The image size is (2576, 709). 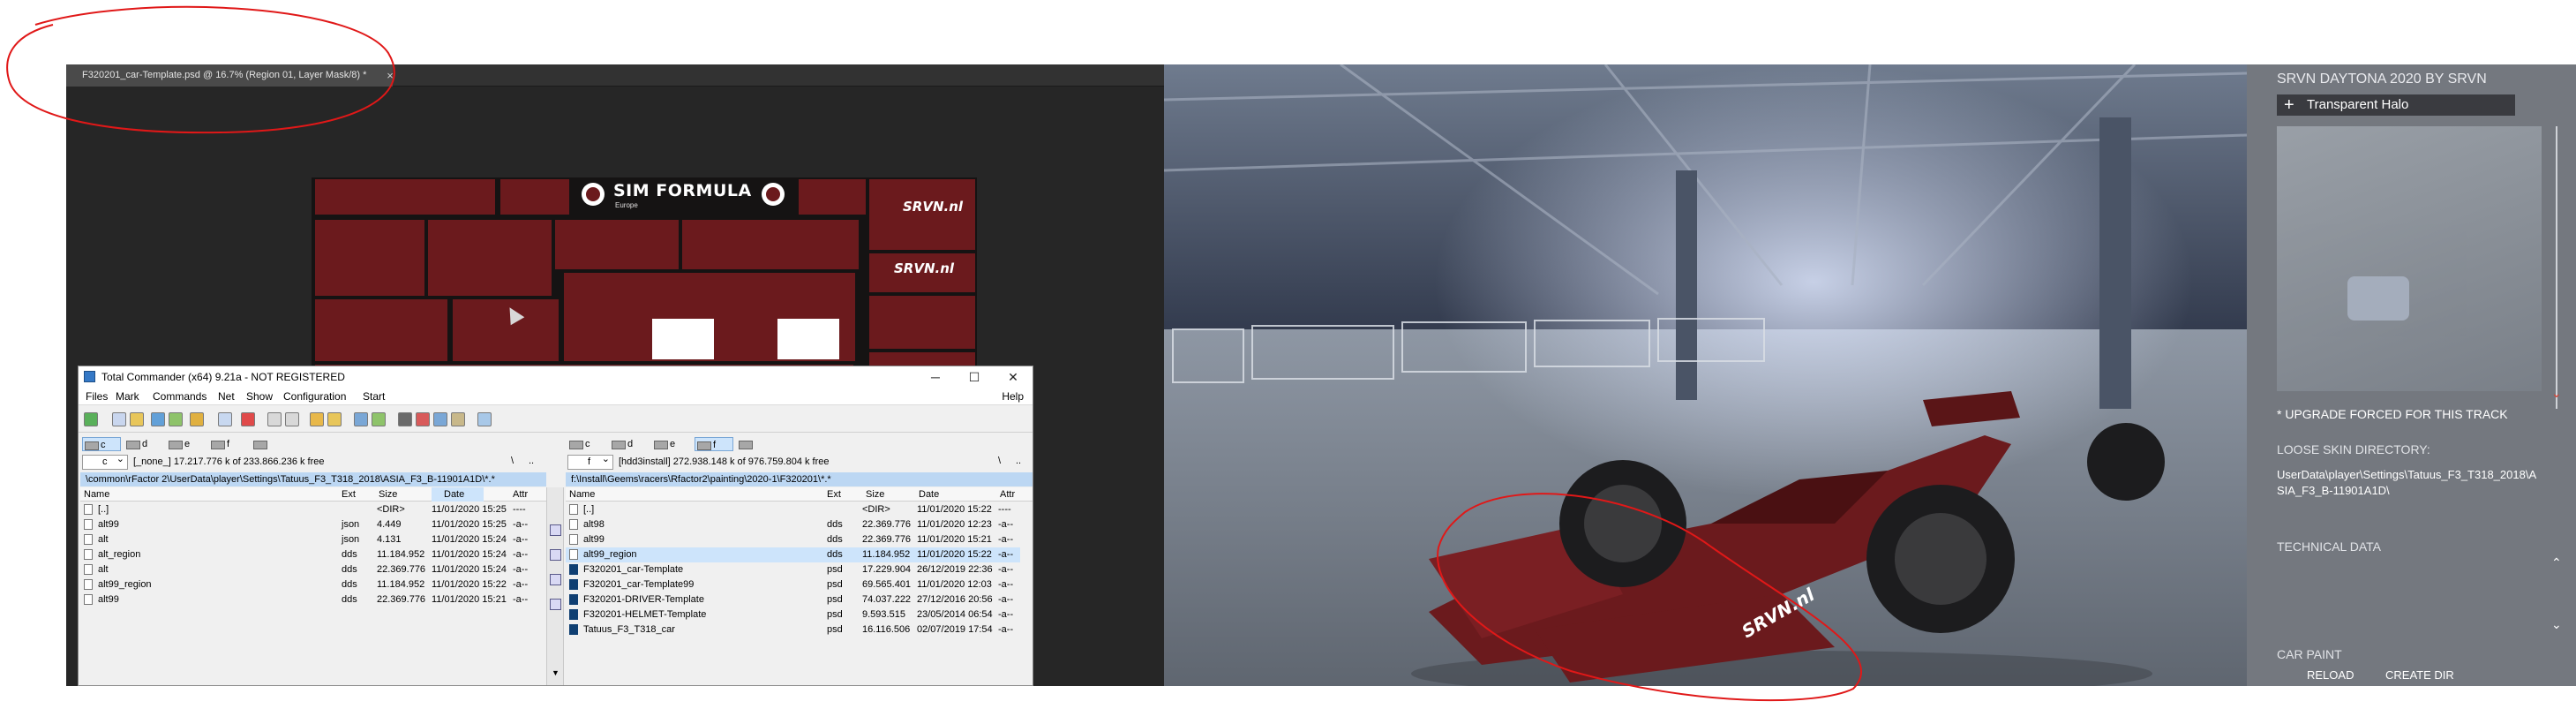 What do you see at coordinates (2289, 105) in the screenshot?
I see `plus-icon: +` at bounding box center [2289, 105].